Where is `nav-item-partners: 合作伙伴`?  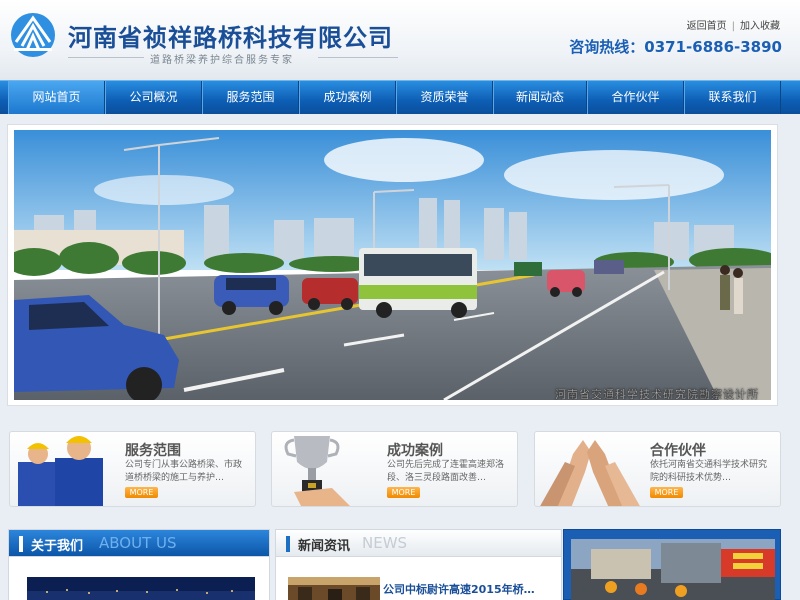
nav-item-partners: 合作伙伴 is located at coordinates (635, 97).